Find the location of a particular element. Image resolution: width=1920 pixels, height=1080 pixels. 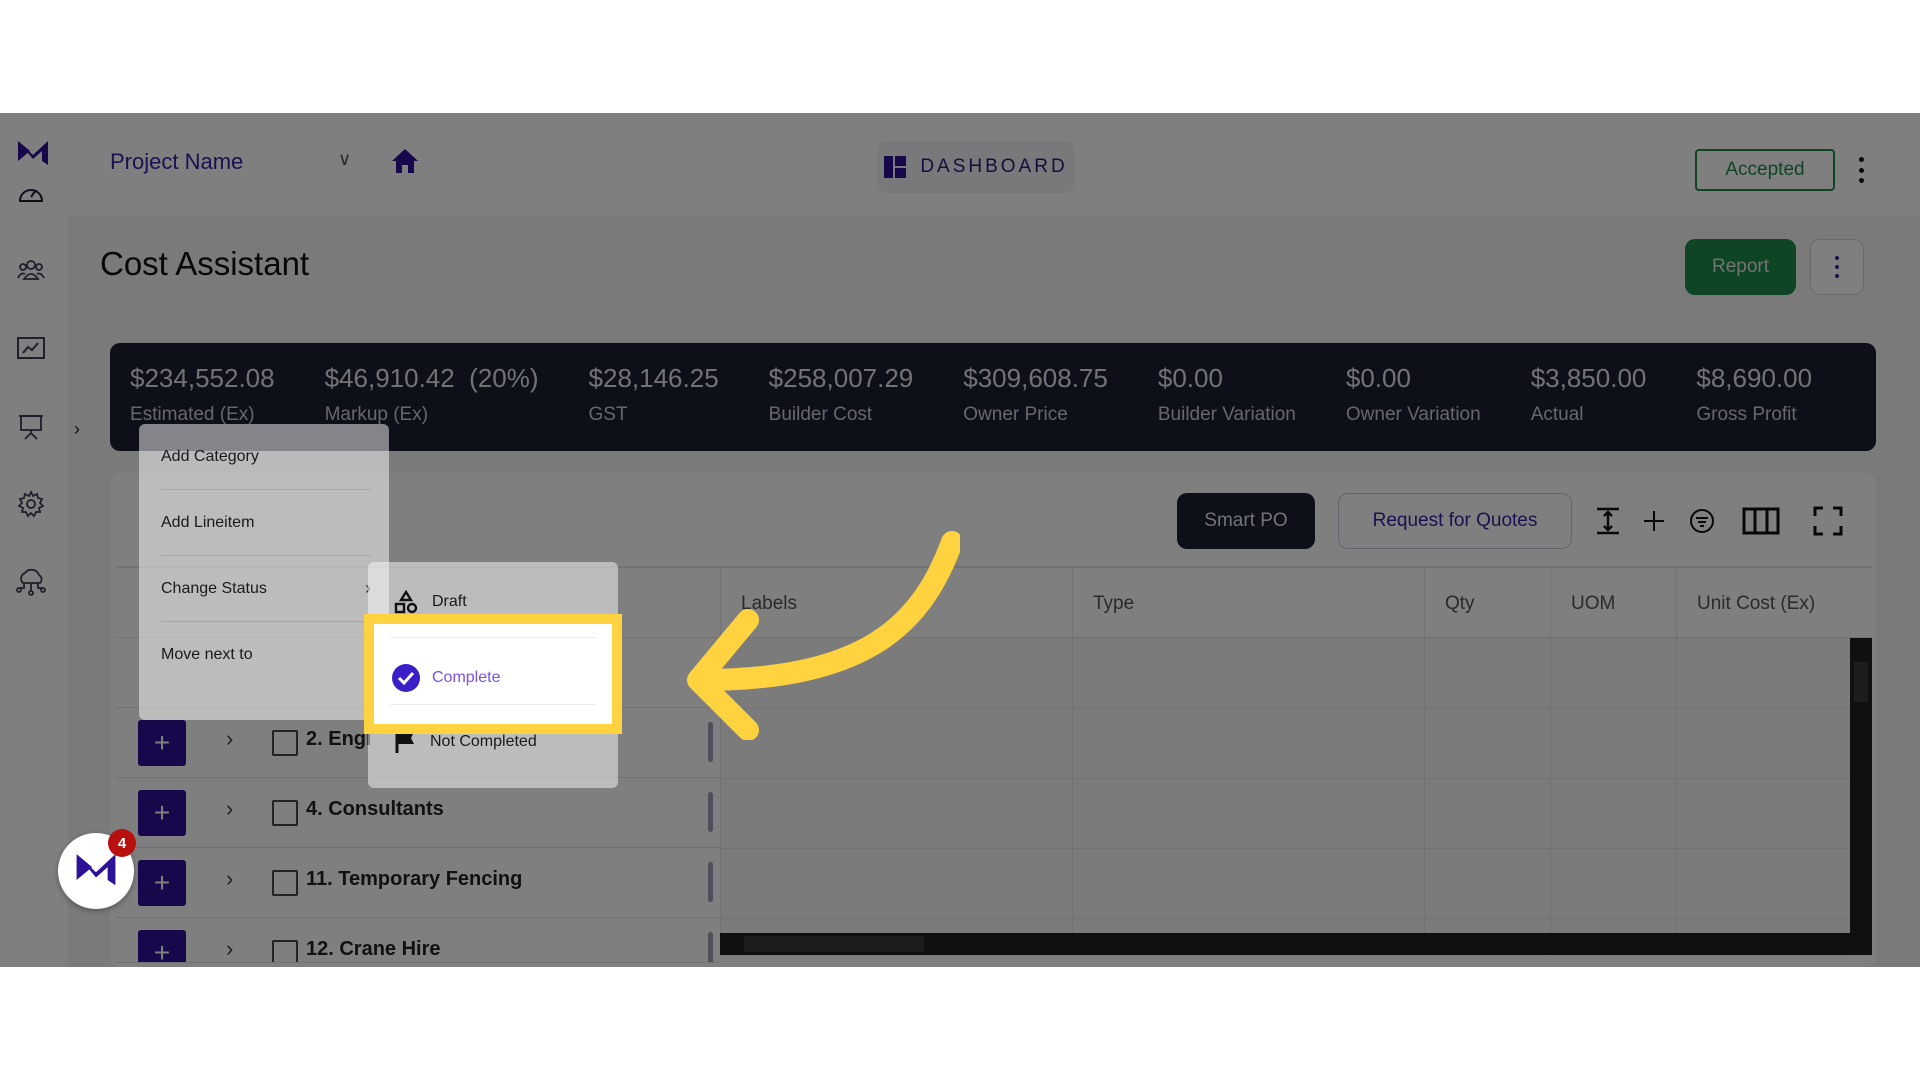

highlighted-complete-option: Complete is located at coordinates (493, 674).